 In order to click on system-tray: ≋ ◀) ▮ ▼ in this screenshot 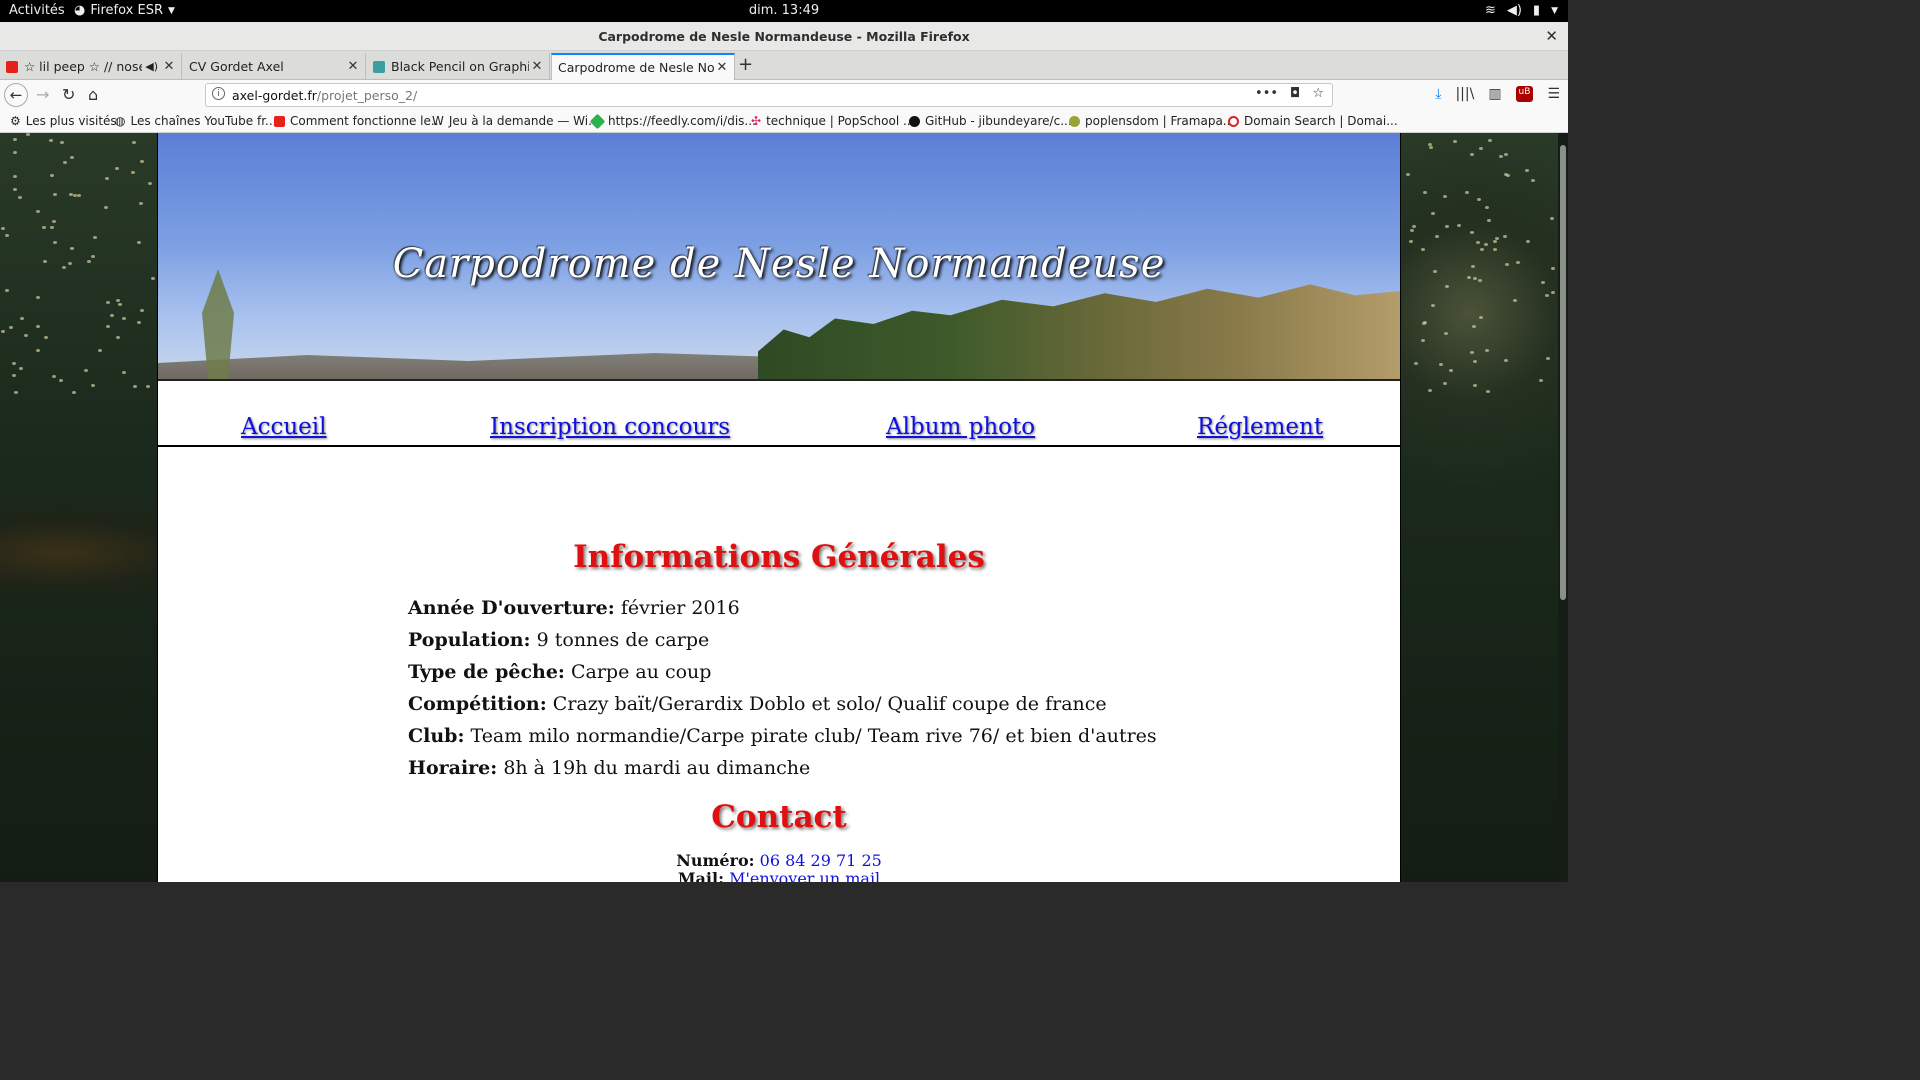, I will do `click(1521, 10)`.